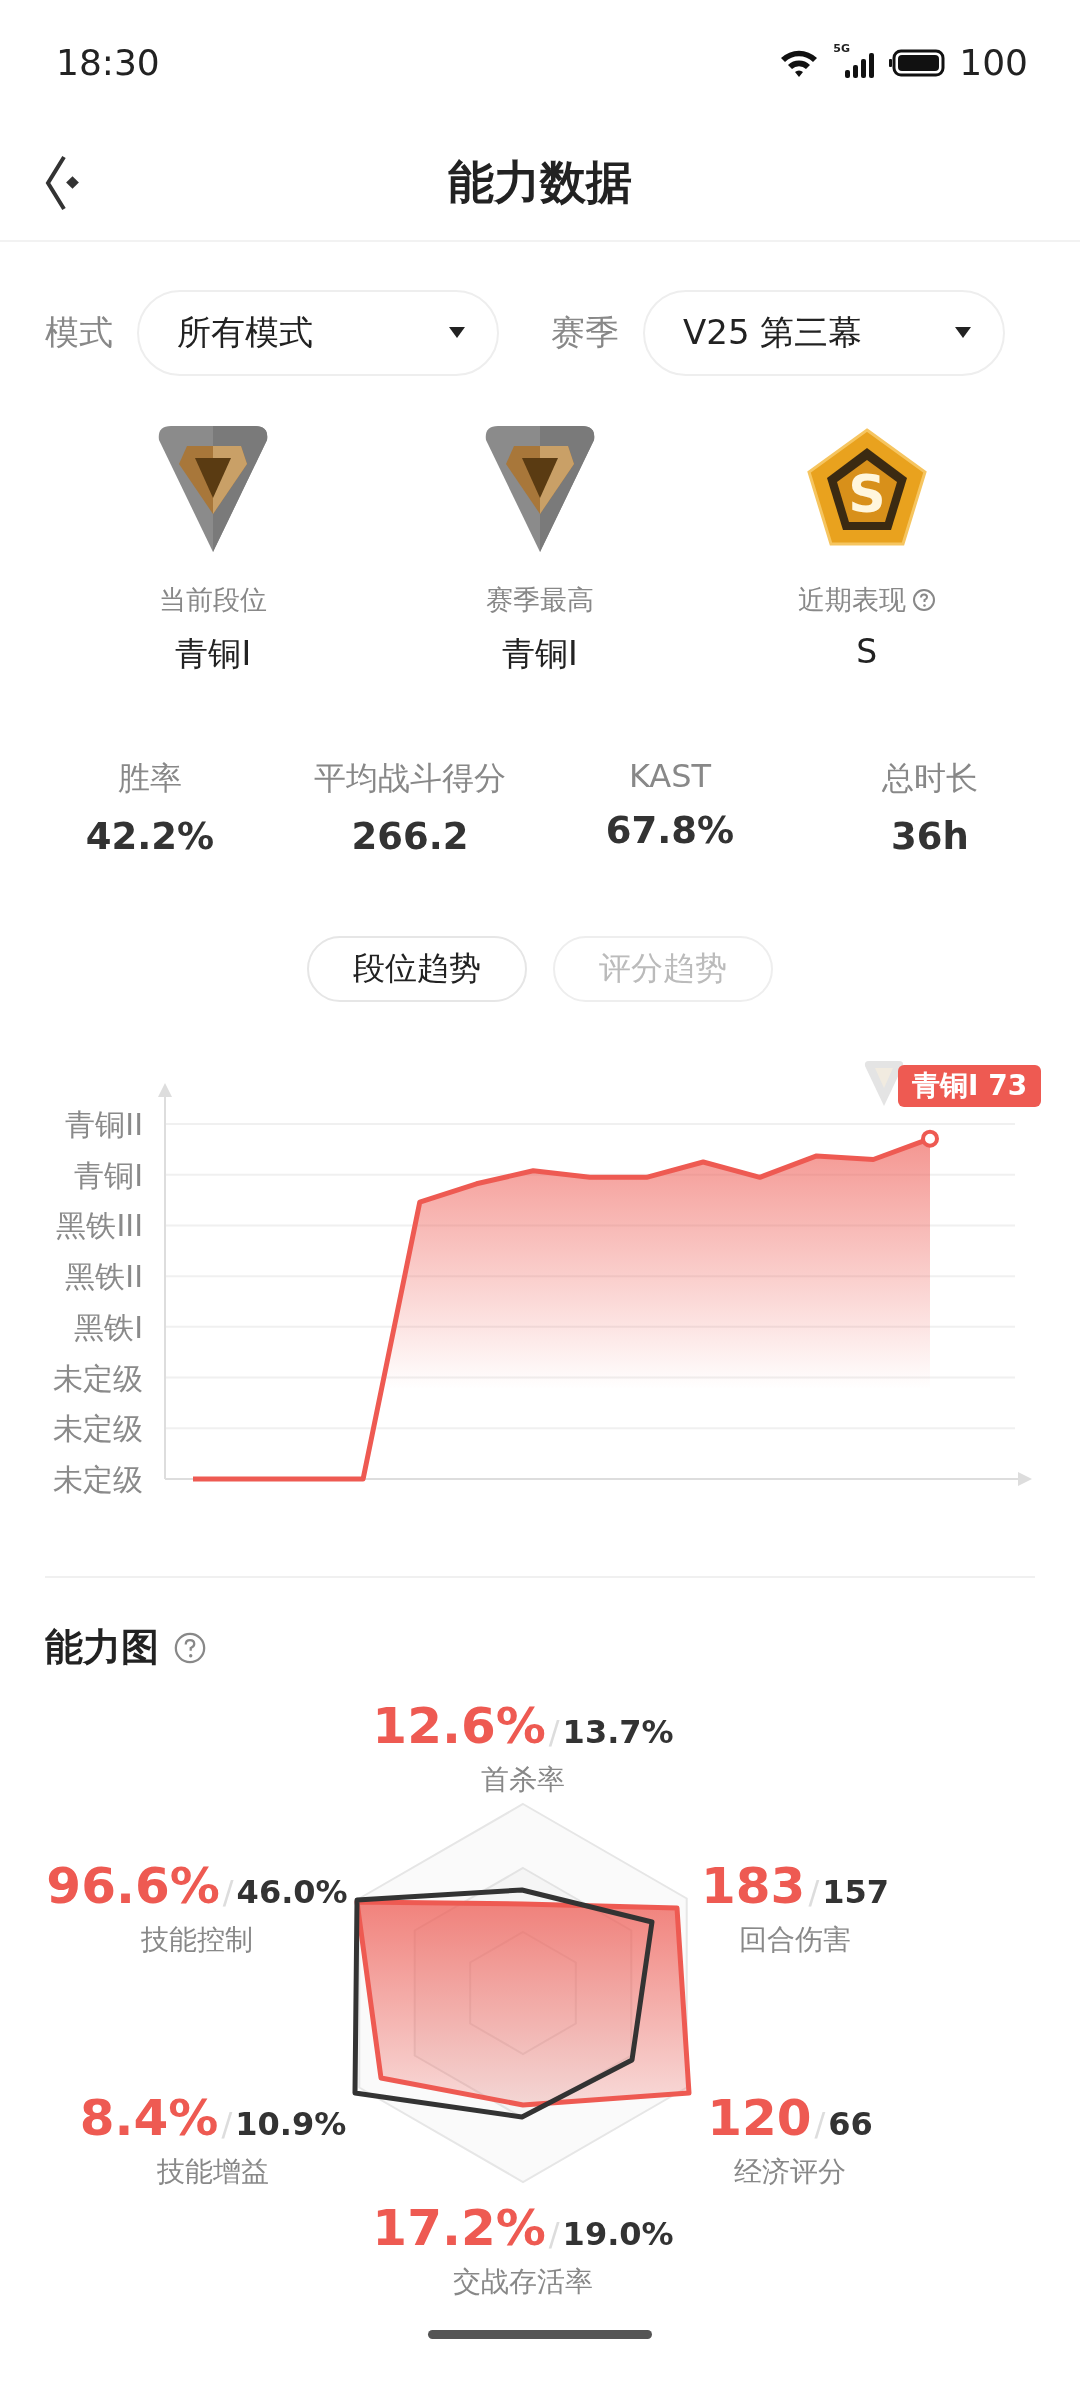 The image size is (1080, 2400). Describe the element at coordinates (410, 778) in the screenshot. I see `stat-label: 平均战斗得分` at that location.